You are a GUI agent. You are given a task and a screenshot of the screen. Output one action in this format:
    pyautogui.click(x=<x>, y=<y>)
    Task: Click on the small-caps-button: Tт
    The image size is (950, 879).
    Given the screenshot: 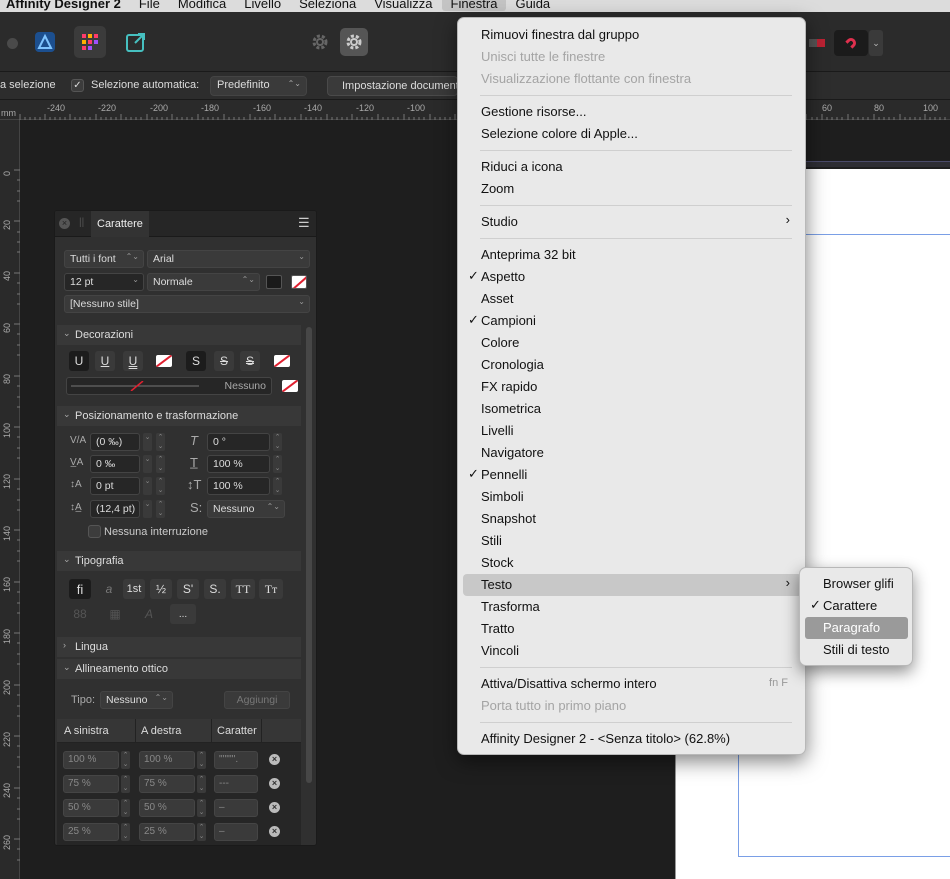 What is the action you would take?
    pyautogui.click(x=271, y=589)
    